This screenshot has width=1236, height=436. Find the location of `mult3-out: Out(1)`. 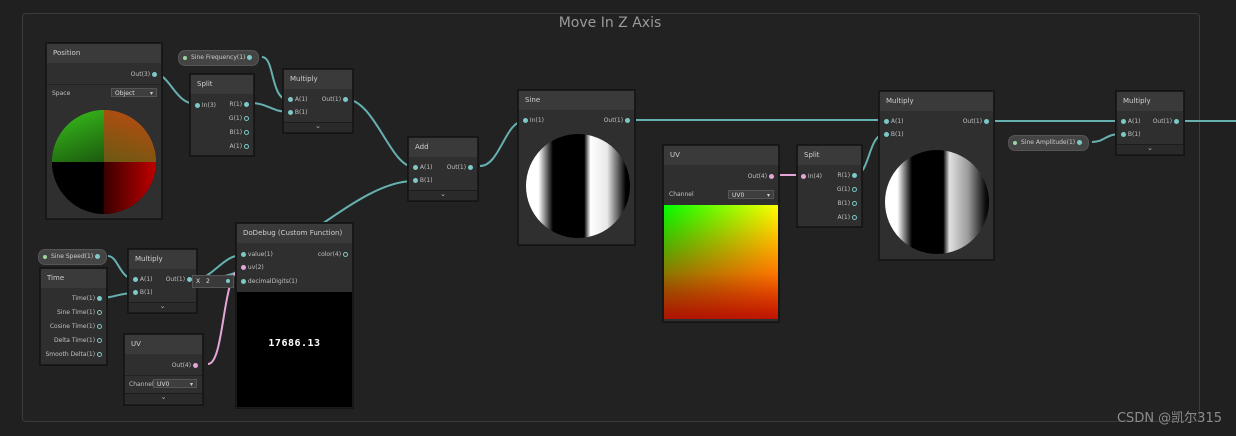

mult3-out: Out(1) is located at coordinates (976, 122).